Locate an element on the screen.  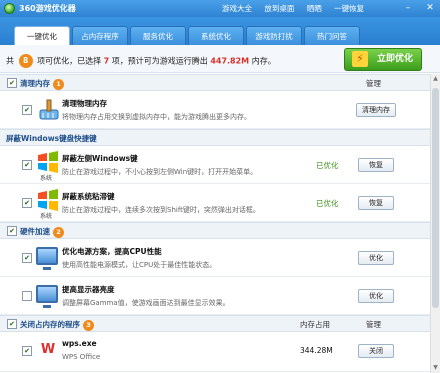
program-memory: 344.28M is located at coordinates (316, 350).